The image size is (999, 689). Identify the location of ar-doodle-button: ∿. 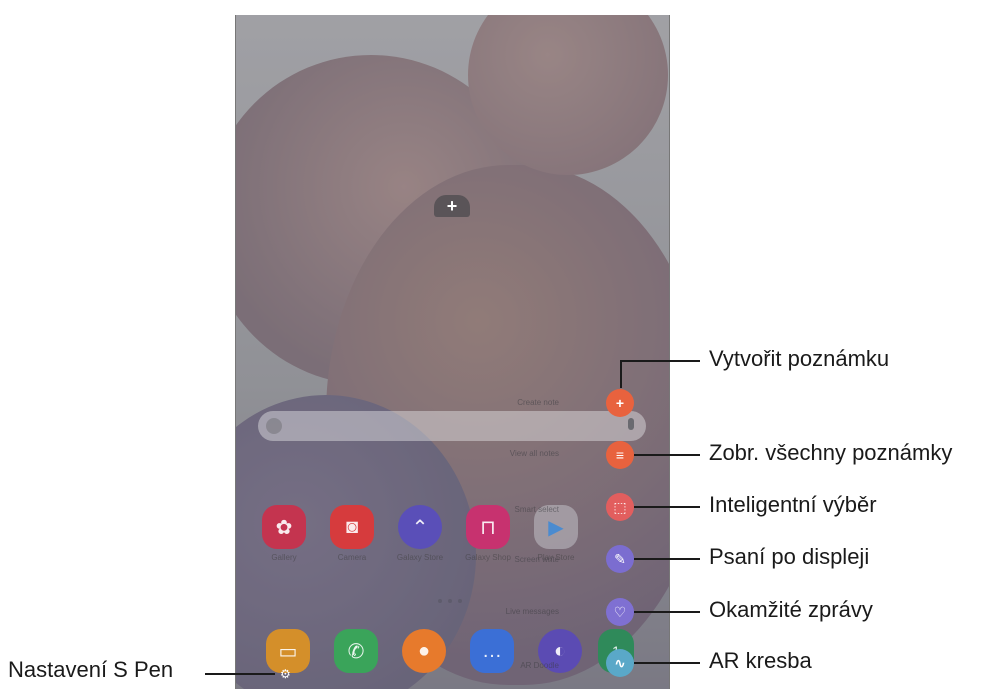
(620, 663).